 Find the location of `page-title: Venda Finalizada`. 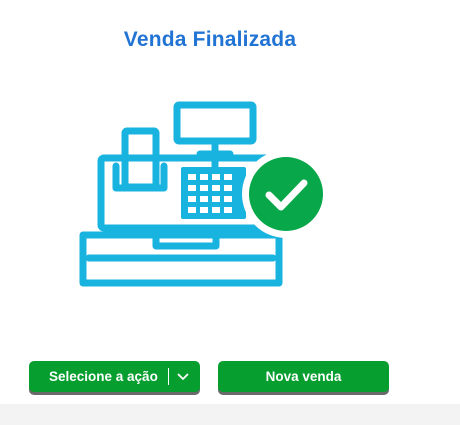

page-title: Venda Finalizada is located at coordinates (210, 39).